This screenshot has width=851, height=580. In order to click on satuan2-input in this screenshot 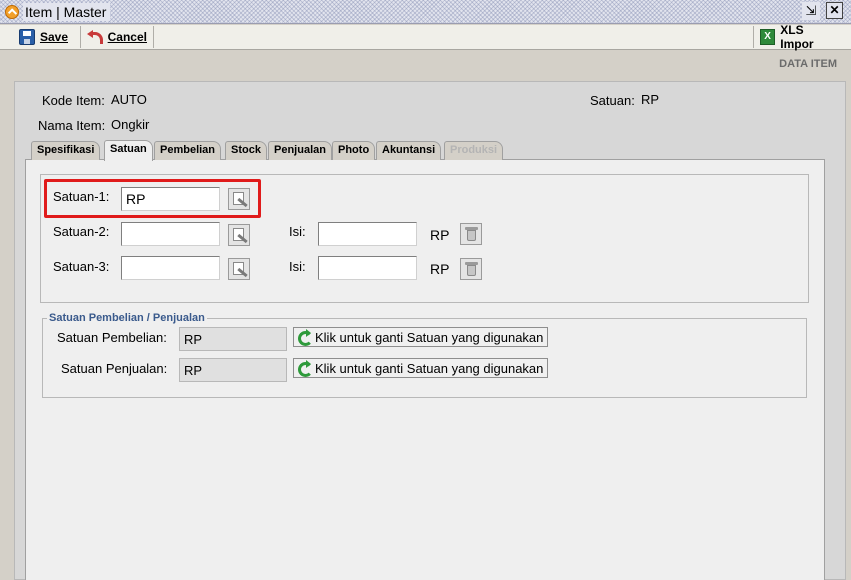, I will do `click(170, 234)`.